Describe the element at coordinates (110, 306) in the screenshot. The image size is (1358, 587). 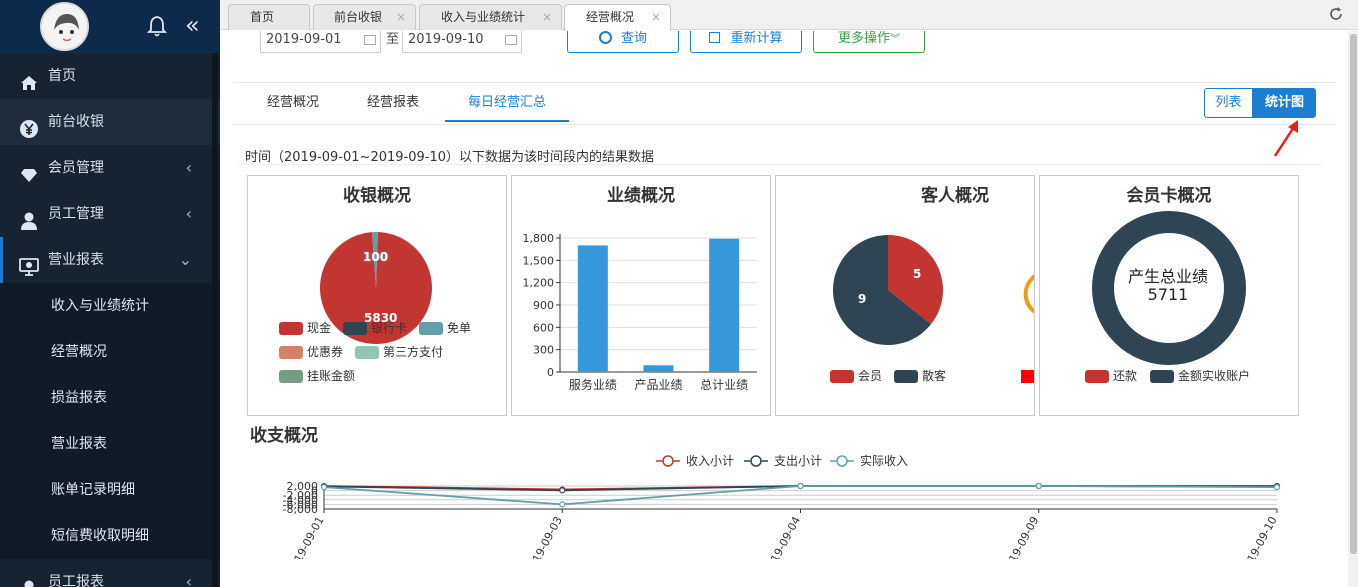
I see `sidebar-subitem-income: 收入与业绩统计` at that location.